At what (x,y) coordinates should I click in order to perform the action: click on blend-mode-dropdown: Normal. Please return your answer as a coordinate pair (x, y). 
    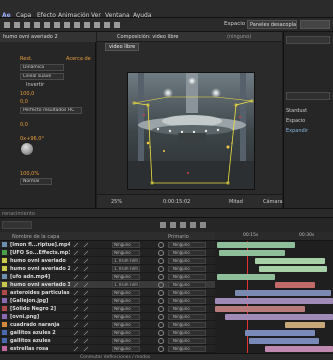
    Looking at the image, I should click on (36, 181).